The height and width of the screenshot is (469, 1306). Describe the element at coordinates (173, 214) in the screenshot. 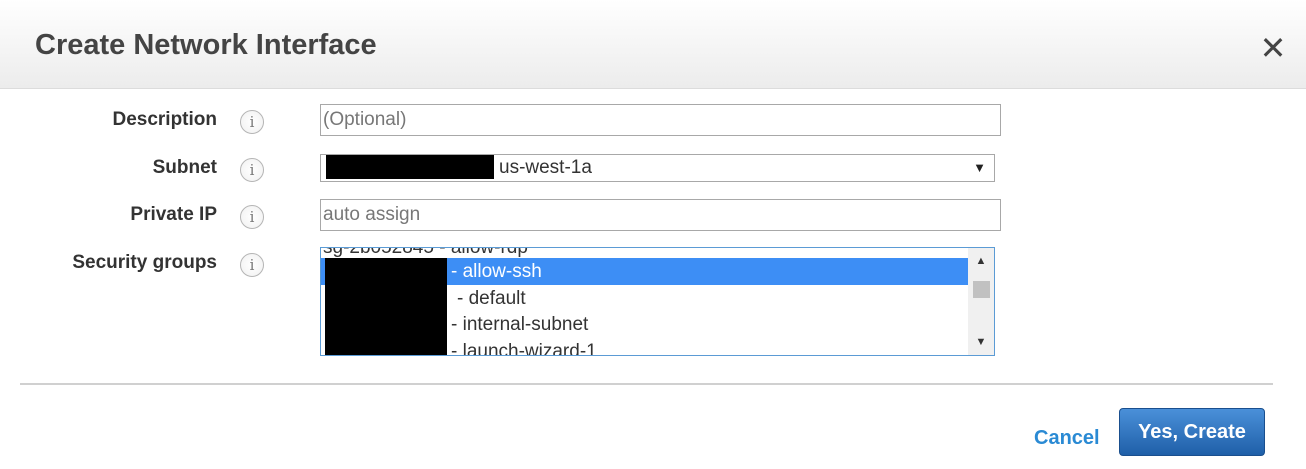

I see `private-ip-label: Private IP` at that location.